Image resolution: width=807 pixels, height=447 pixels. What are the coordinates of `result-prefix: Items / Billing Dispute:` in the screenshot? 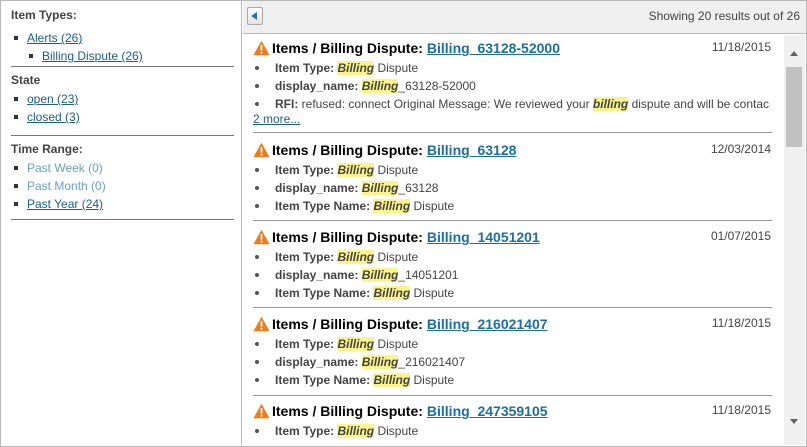 It's located at (347, 48).